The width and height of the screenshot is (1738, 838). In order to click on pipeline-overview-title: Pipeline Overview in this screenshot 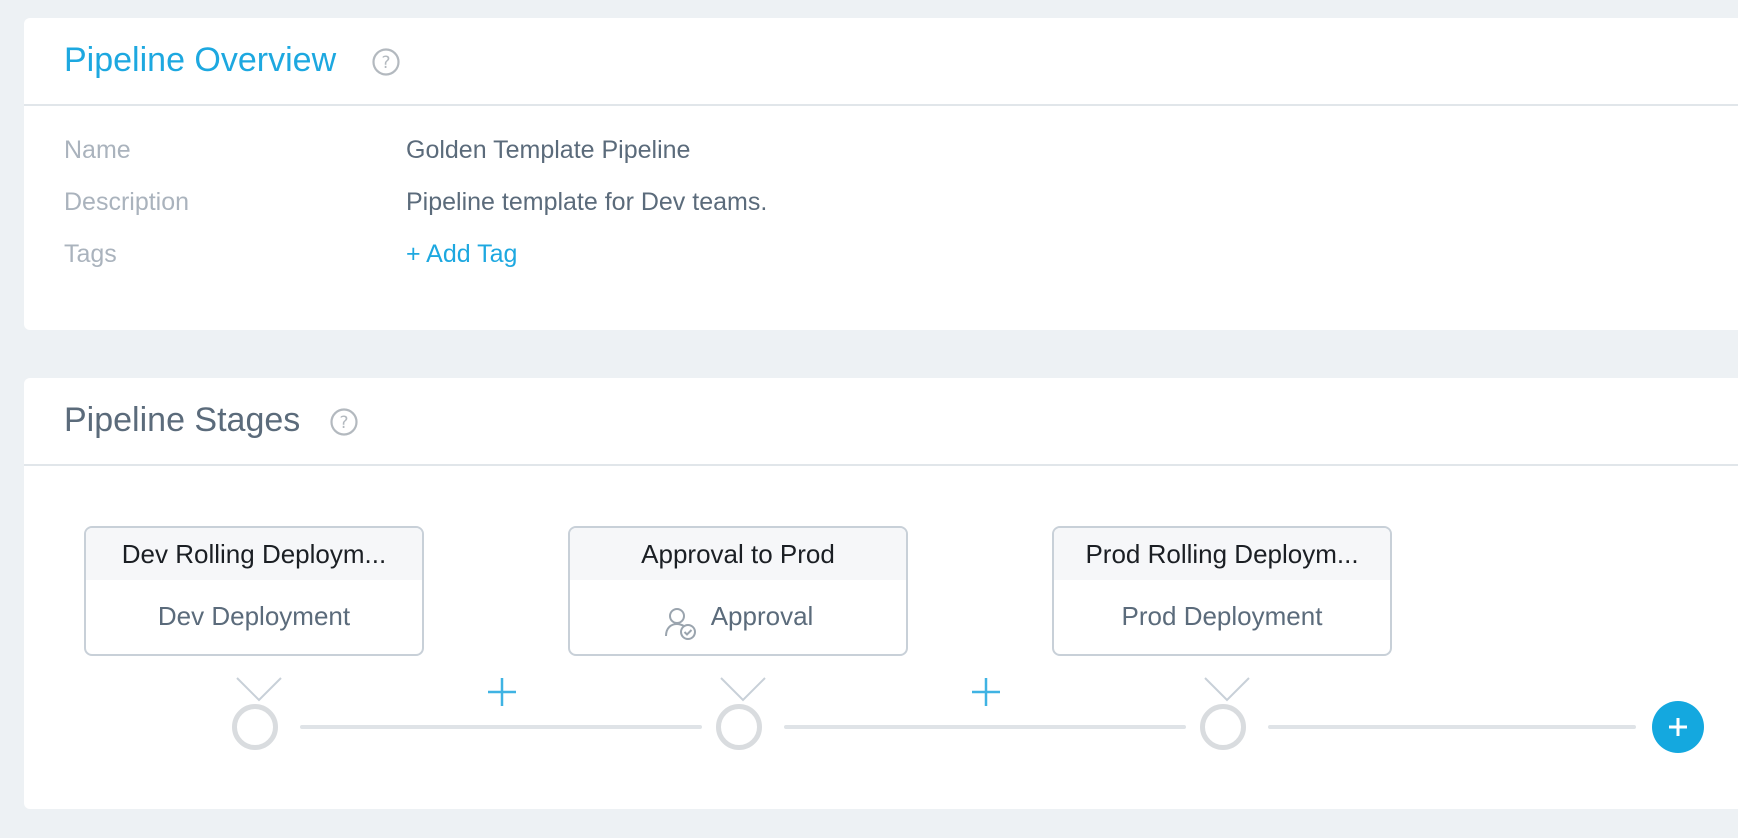, I will do `click(200, 60)`.